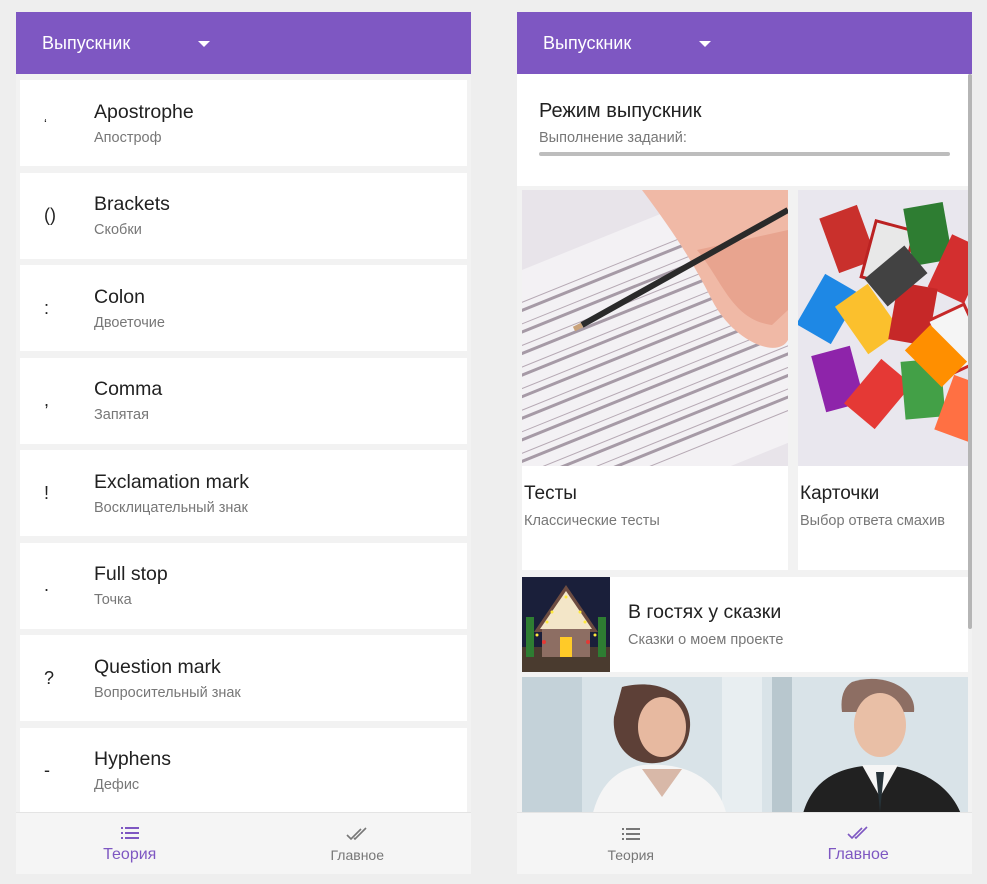  What do you see at coordinates (742, 130) in the screenshot?
I see `mode-header-card: Режим выпускник Выполнение заданий:` at bounding box center [742, 130].